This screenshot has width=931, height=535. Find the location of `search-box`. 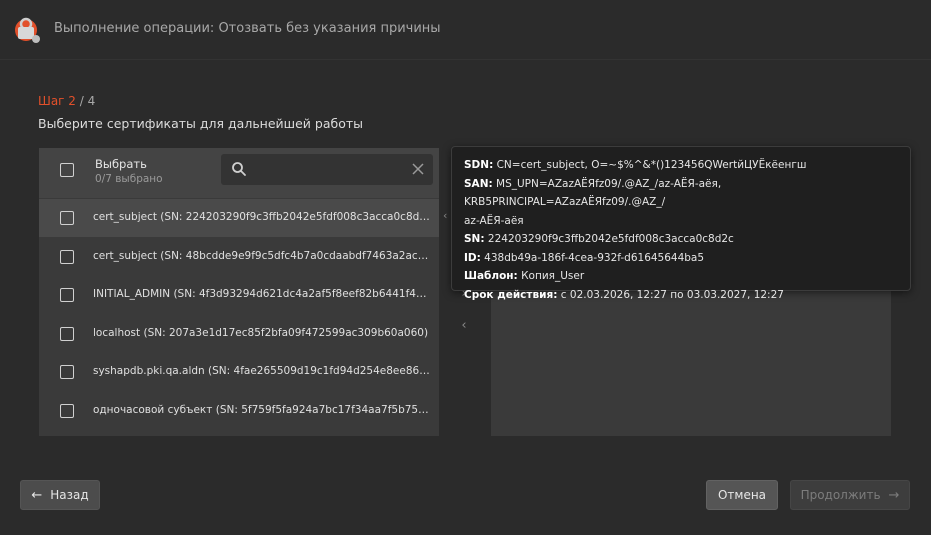

search-box is located at coordinates (327, 169).